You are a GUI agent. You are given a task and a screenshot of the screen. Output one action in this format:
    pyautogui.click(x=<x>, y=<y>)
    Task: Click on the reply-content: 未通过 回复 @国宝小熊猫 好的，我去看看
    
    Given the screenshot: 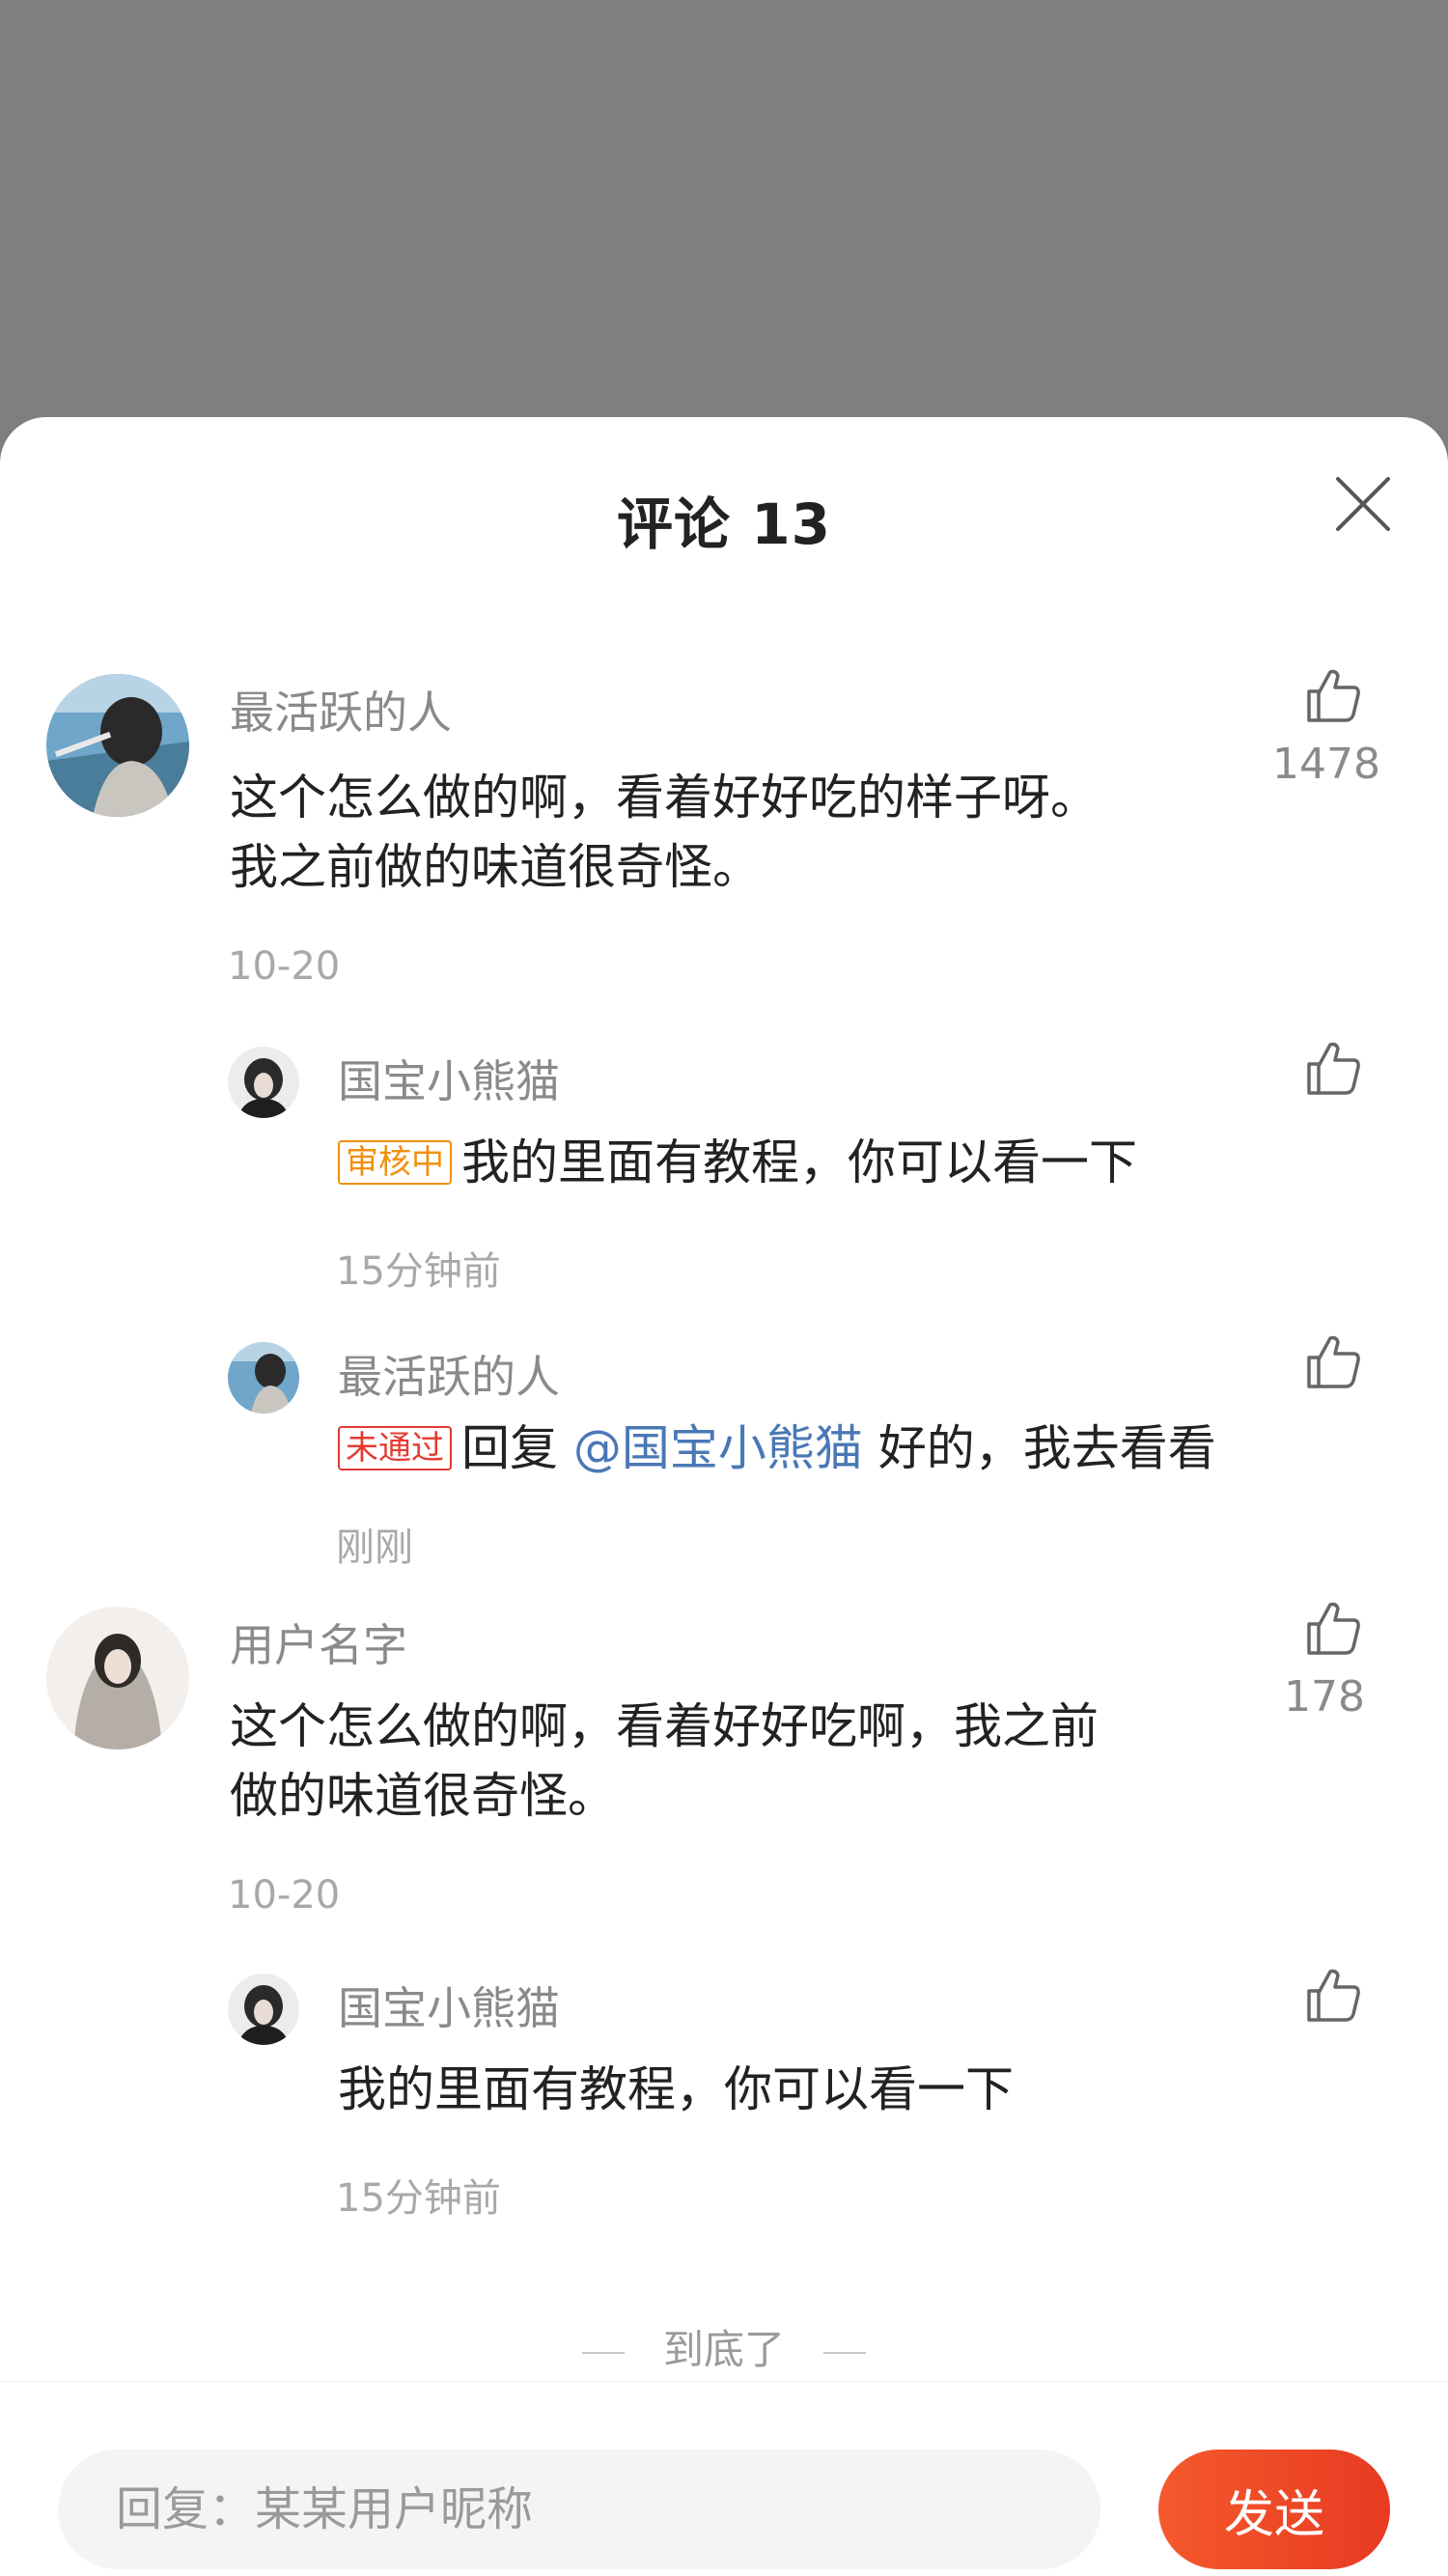 What is the action you would take?
    pyautogui.click(x=777, y=1448)
    